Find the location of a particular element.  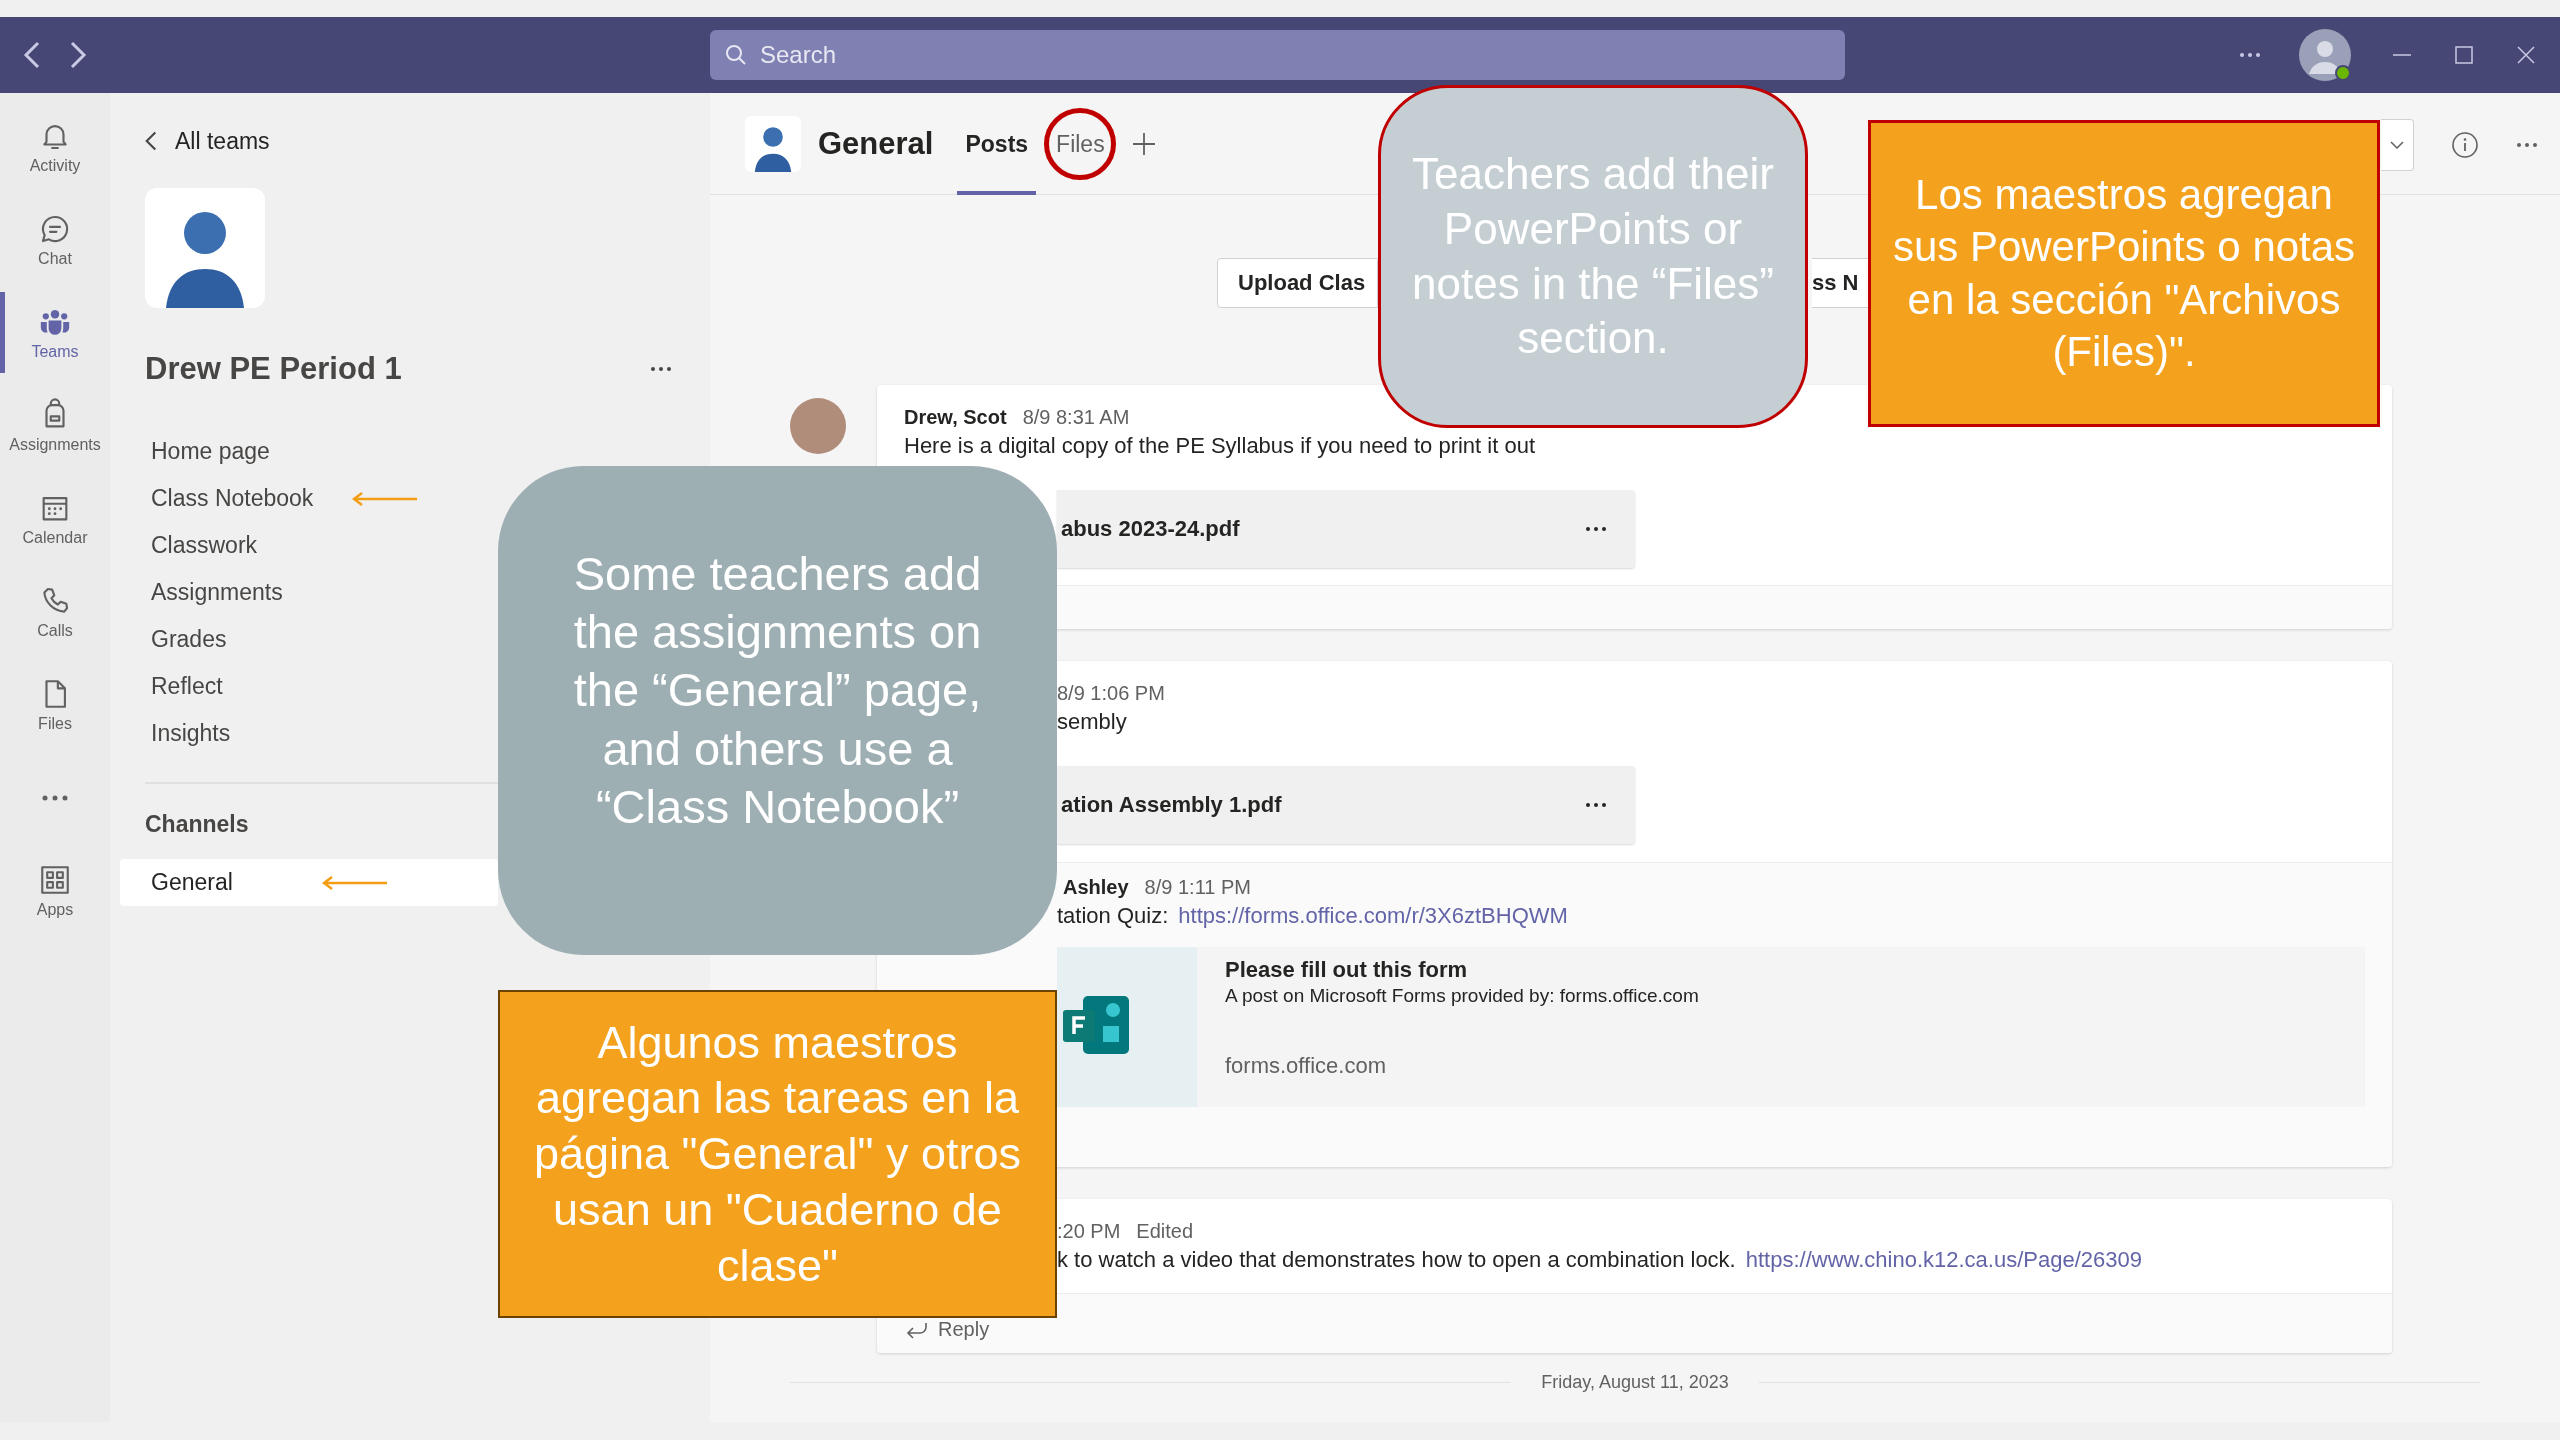

timestamp: 8/9 1:11 PM is located at coordinates (1197, 887).